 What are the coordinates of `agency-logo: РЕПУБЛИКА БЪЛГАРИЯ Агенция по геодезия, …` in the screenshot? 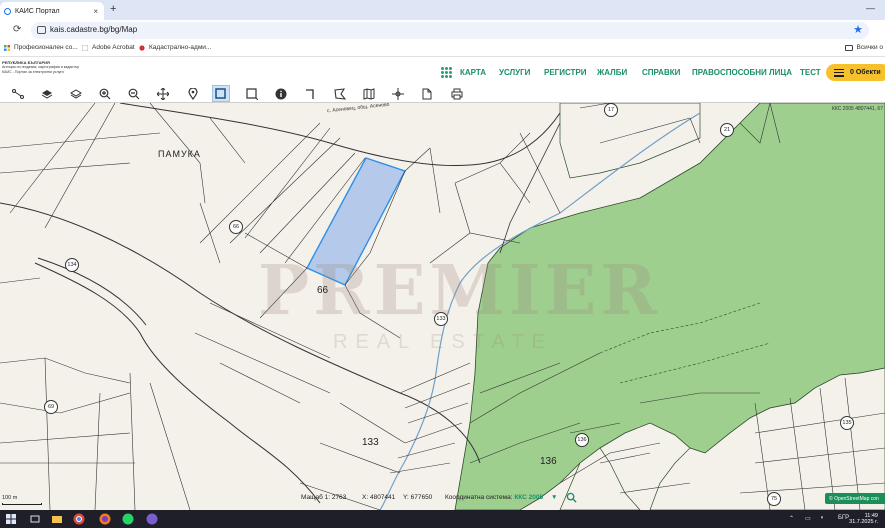 It's located at (42, 67).